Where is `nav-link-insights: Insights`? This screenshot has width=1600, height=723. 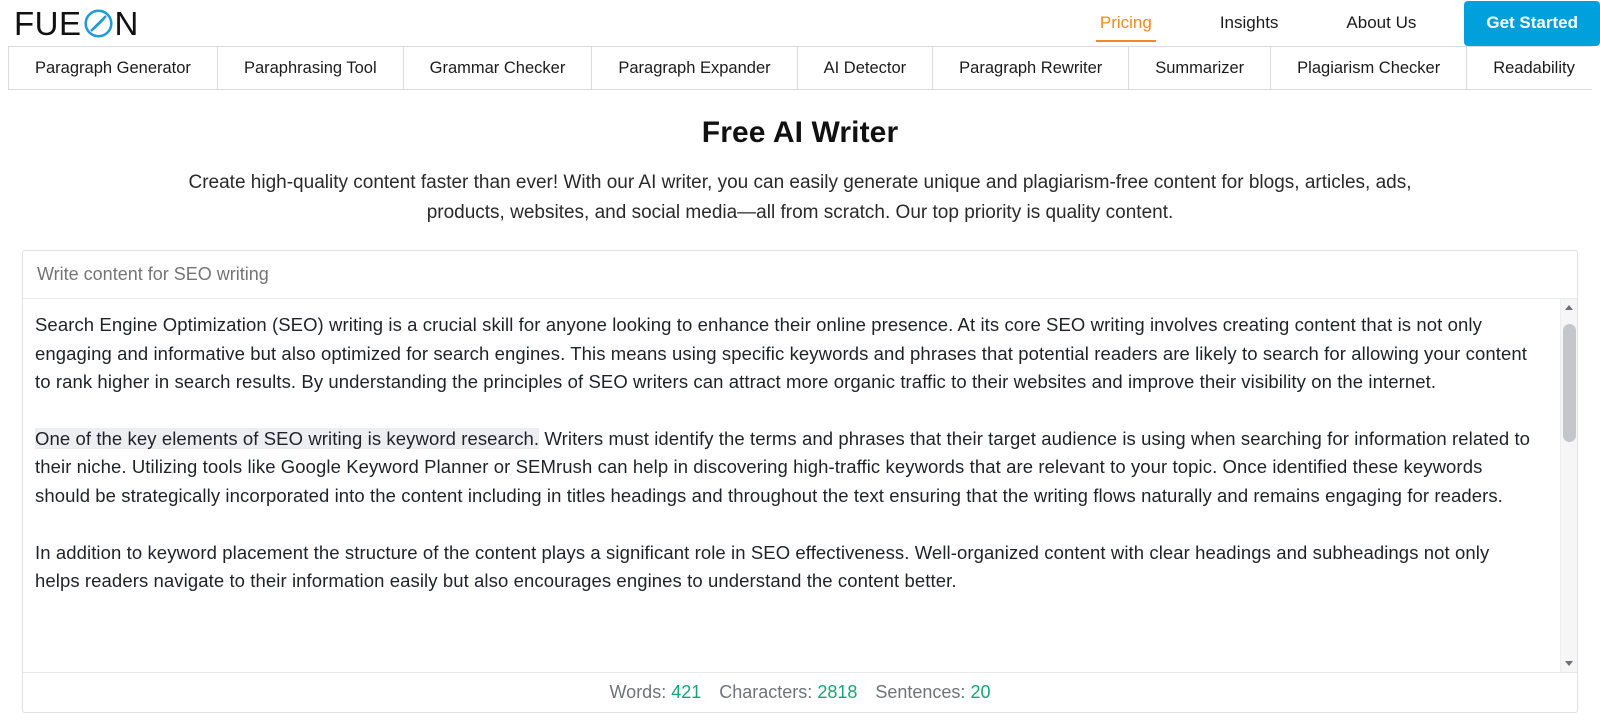 nav-link-insights: Insights is located at coordinates (1249, 23).